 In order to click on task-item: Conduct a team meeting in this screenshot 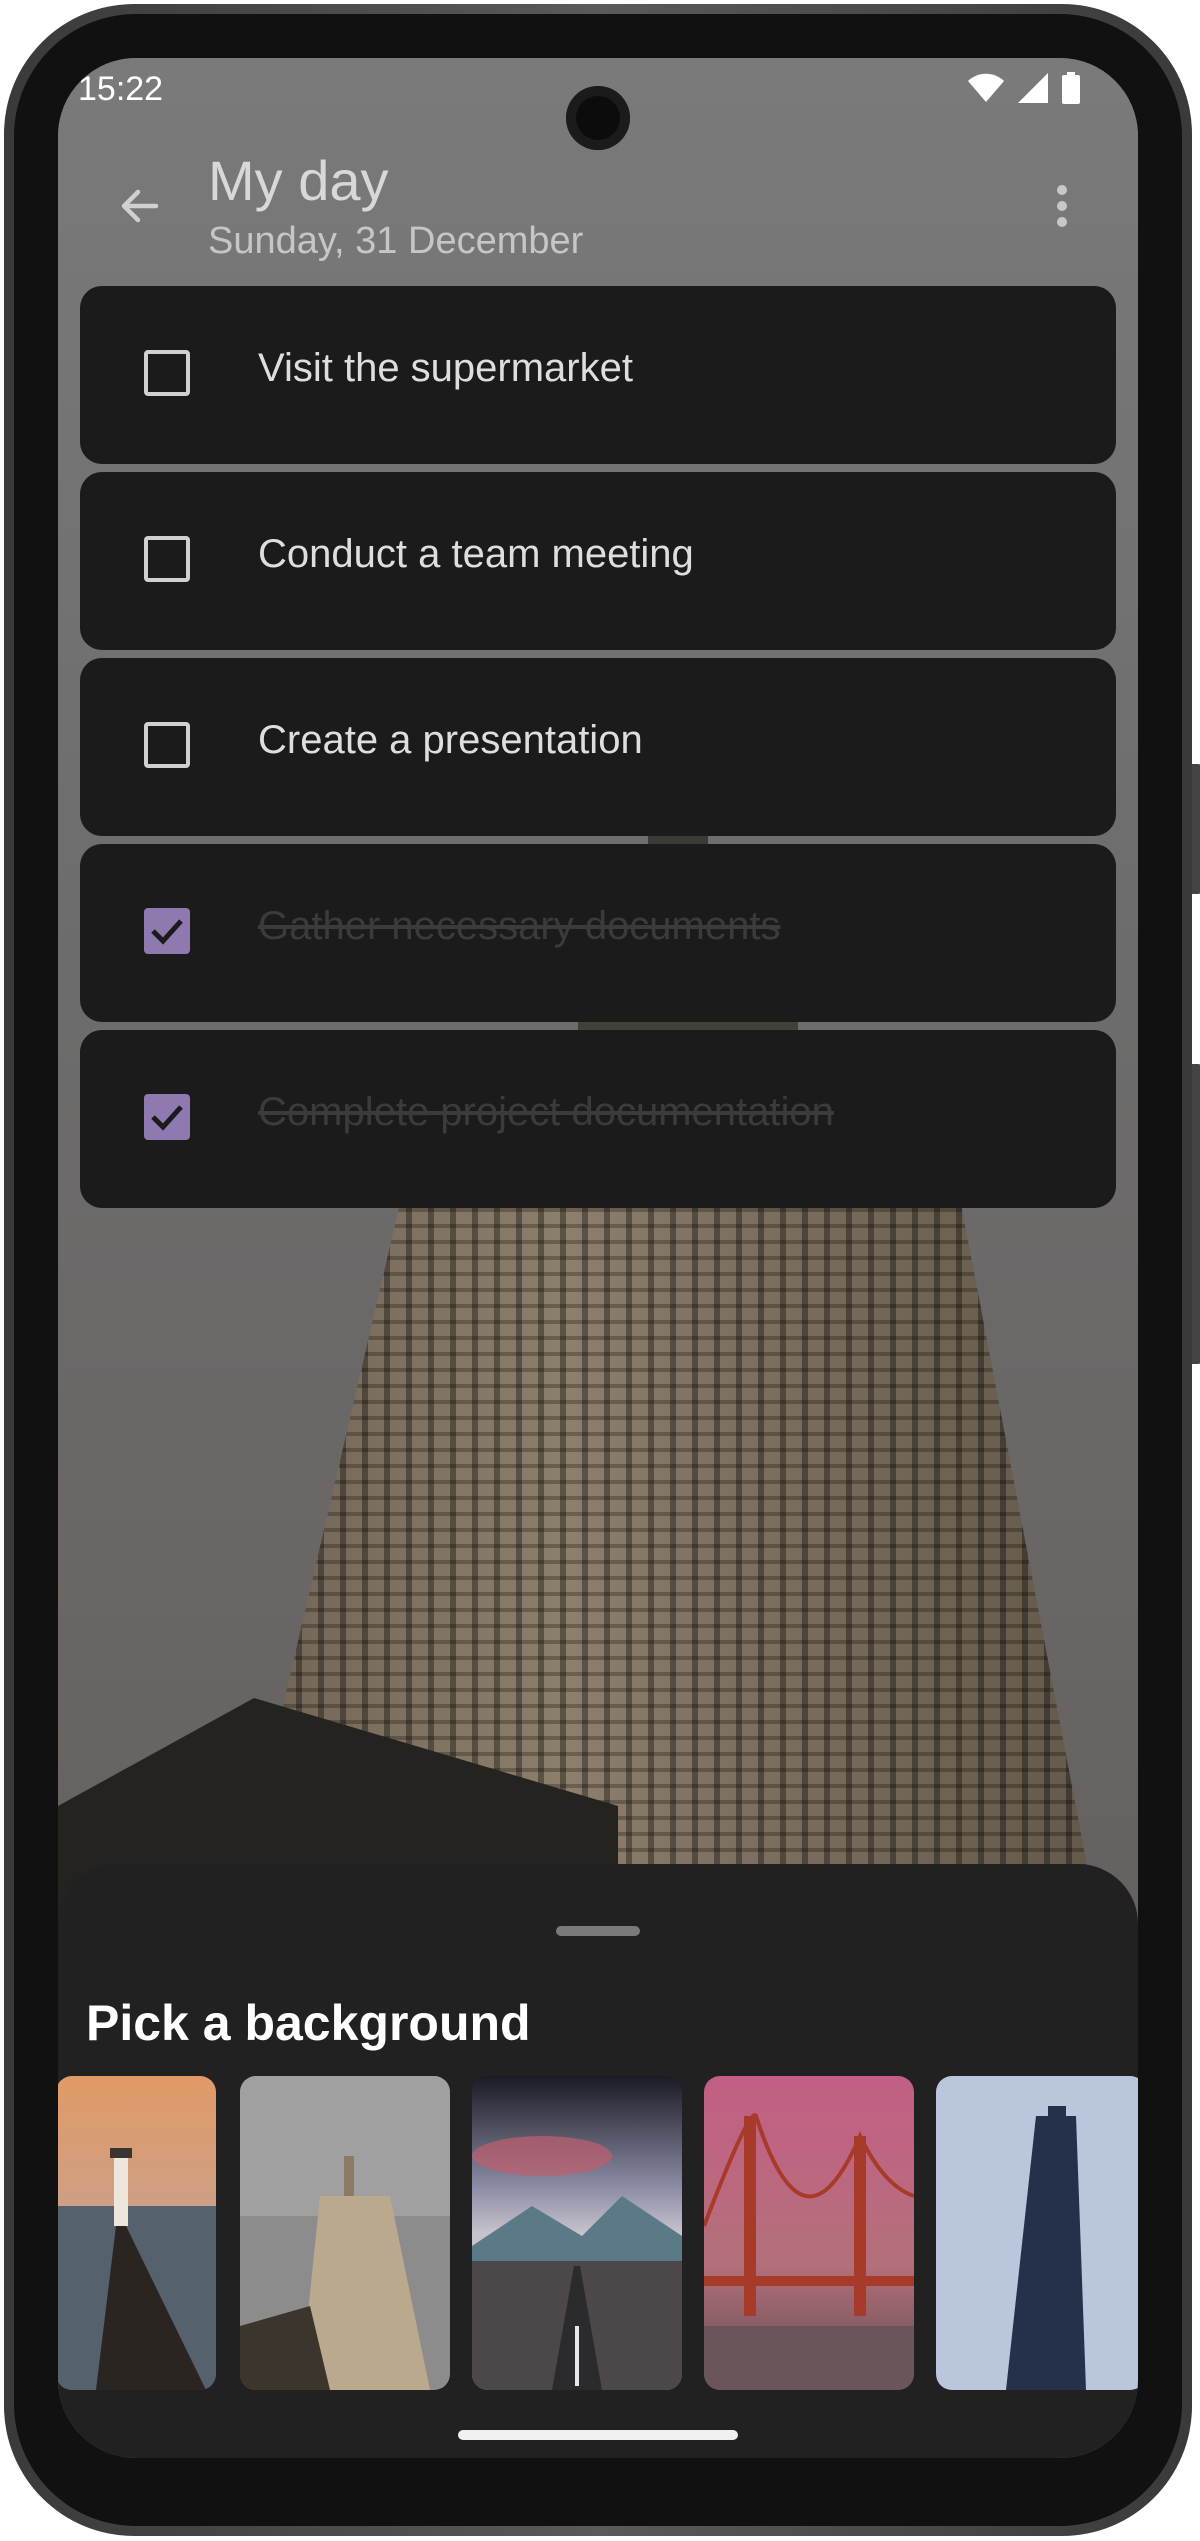, I will do `click(598, 561)`.